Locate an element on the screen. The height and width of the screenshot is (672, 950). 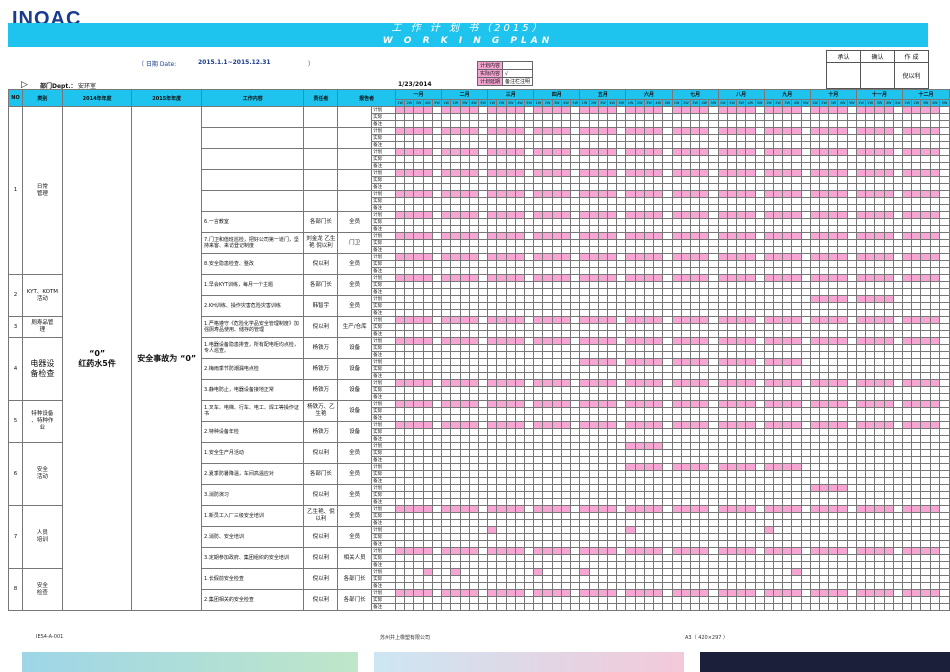
task-description: 2.梅雨季节防潮漏电点检 is located at coordinates (253, 369).